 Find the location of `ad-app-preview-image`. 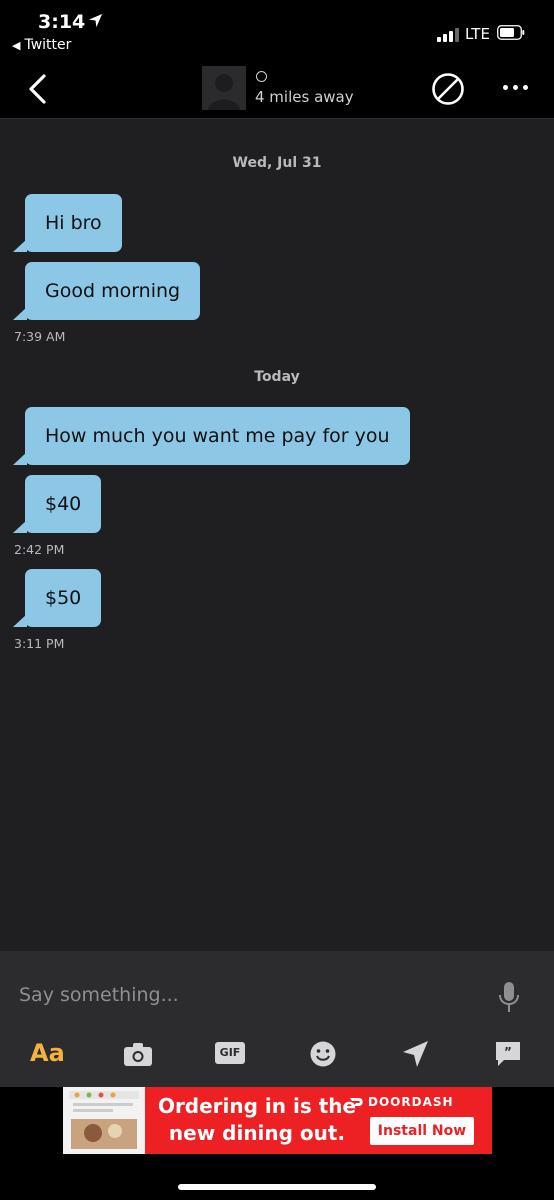

ad-app-preview-image is located at coordinates (104, 1120).